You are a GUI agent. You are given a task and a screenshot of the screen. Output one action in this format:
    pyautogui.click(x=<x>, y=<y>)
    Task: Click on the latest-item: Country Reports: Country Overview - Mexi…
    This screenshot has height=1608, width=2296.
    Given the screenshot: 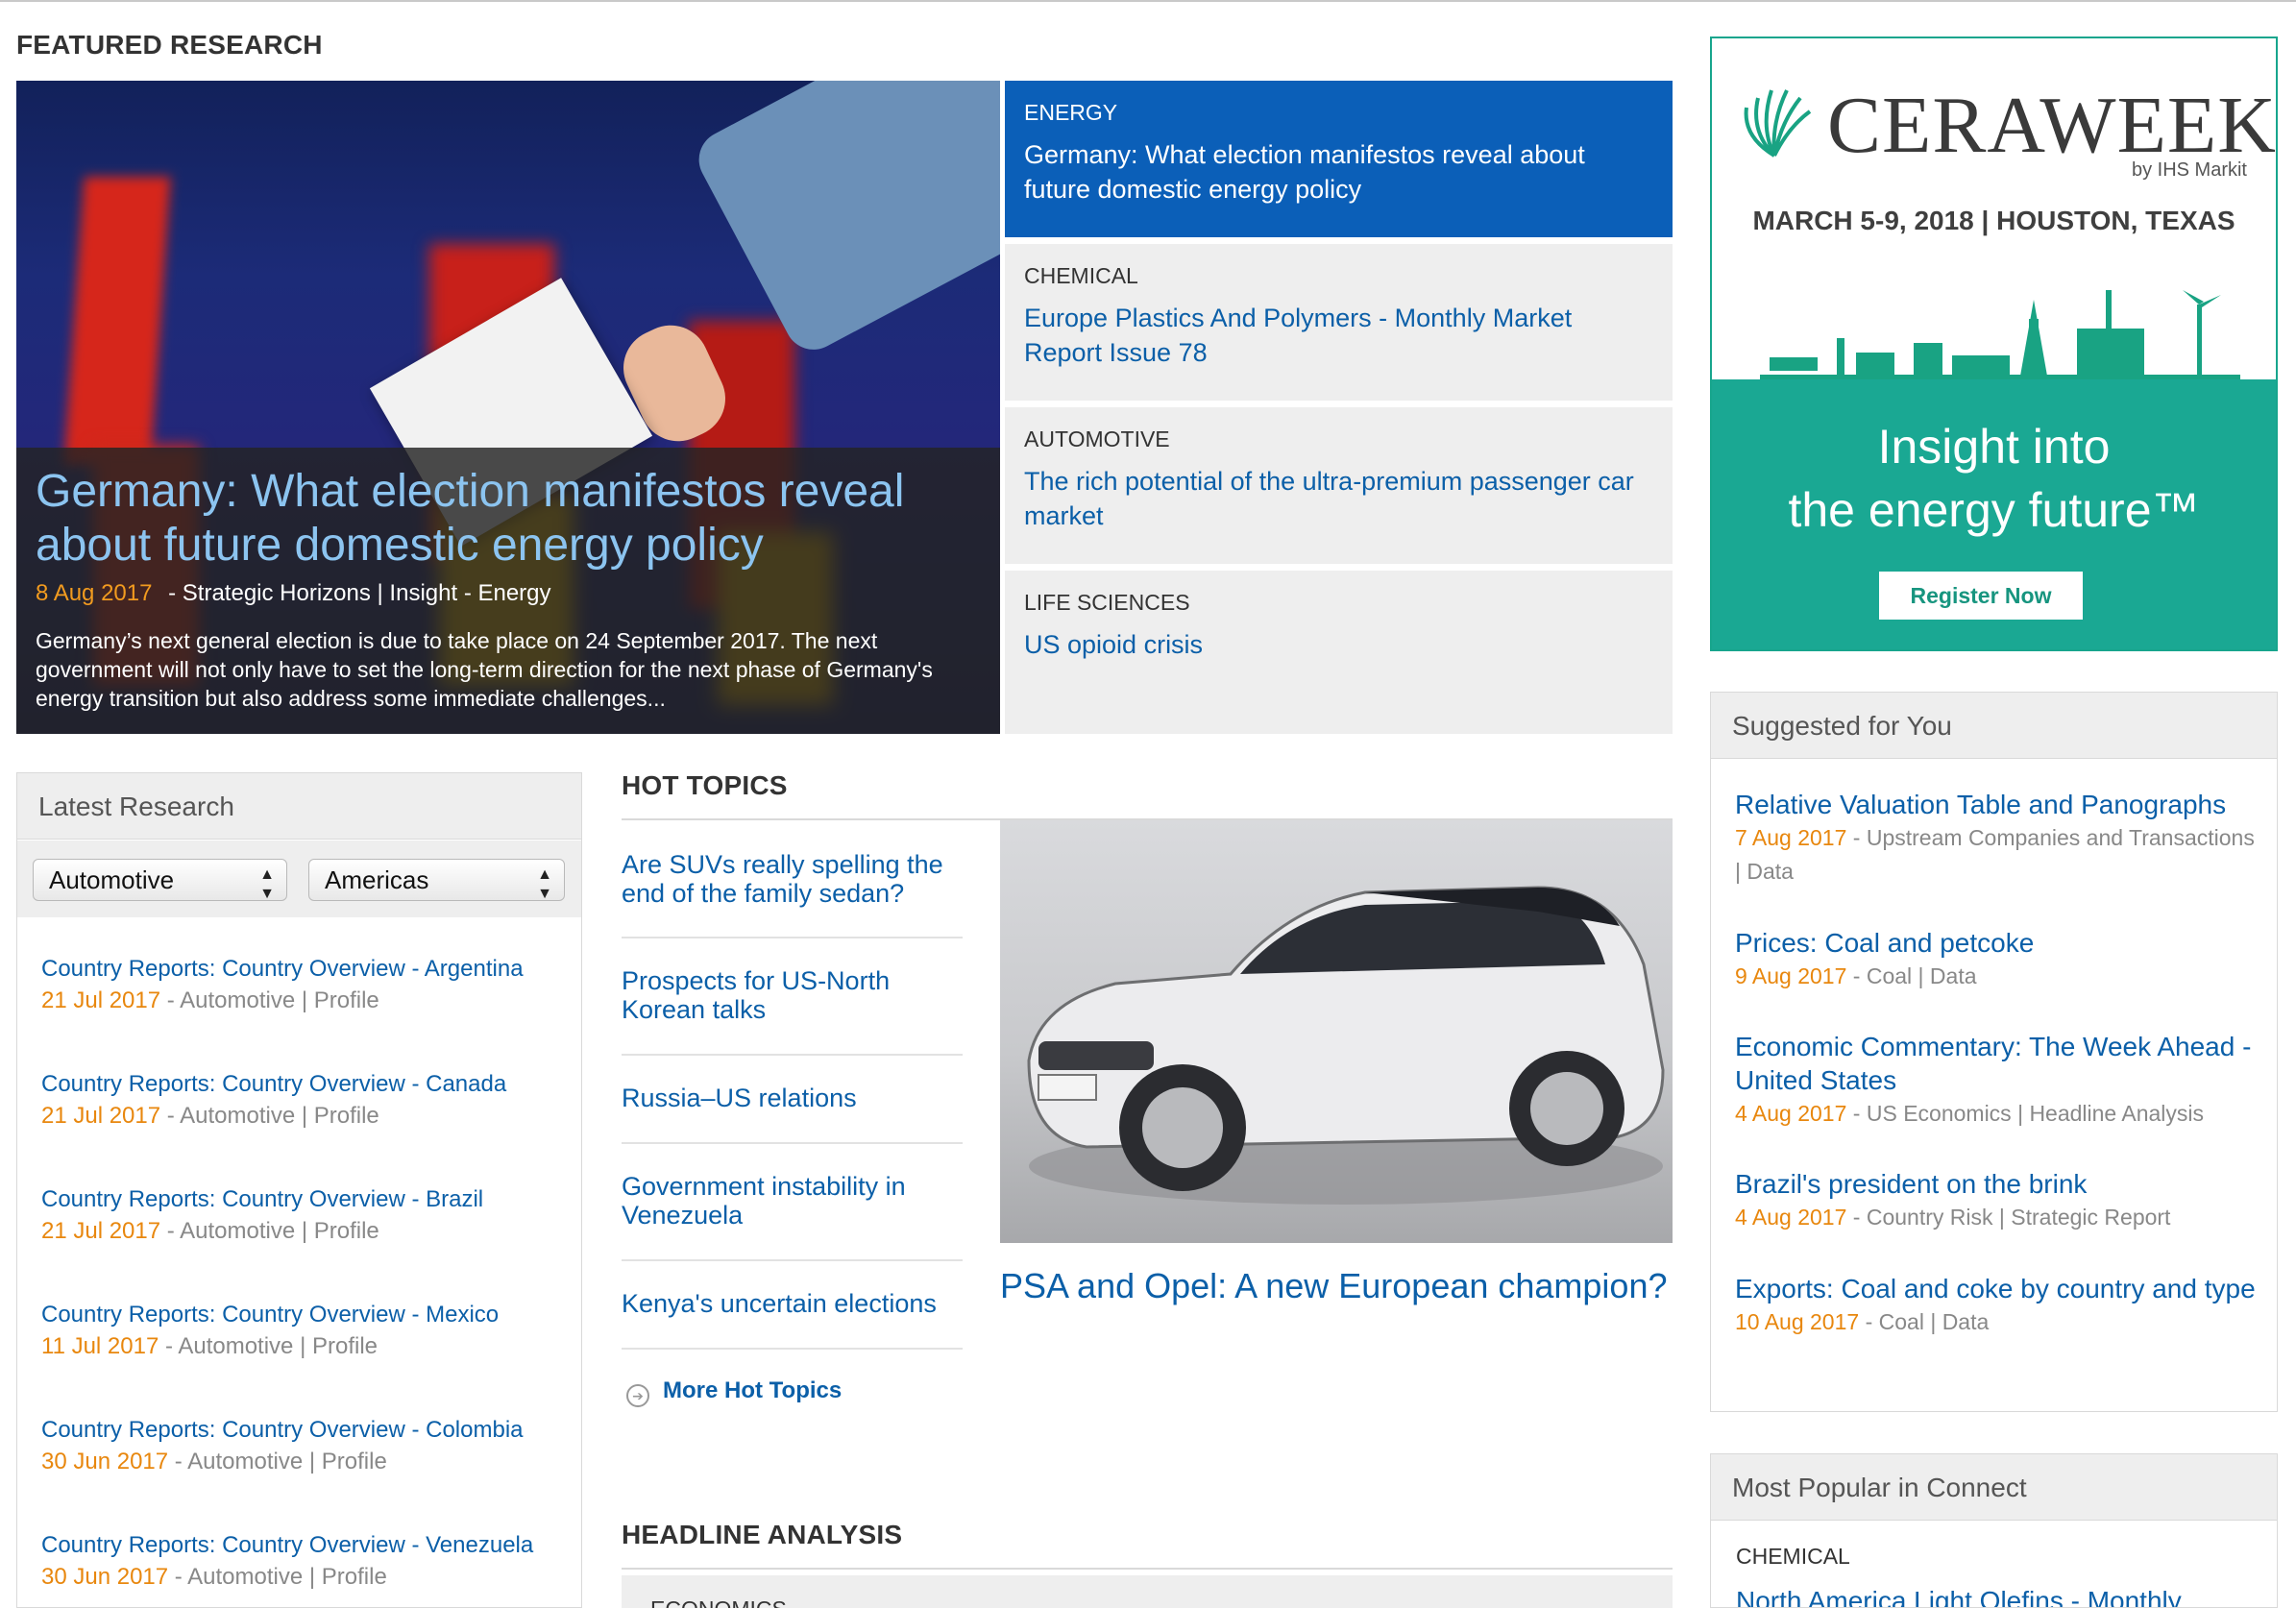 What is the action you would take?
    pyautogui.click(x=310, y=1332)
    